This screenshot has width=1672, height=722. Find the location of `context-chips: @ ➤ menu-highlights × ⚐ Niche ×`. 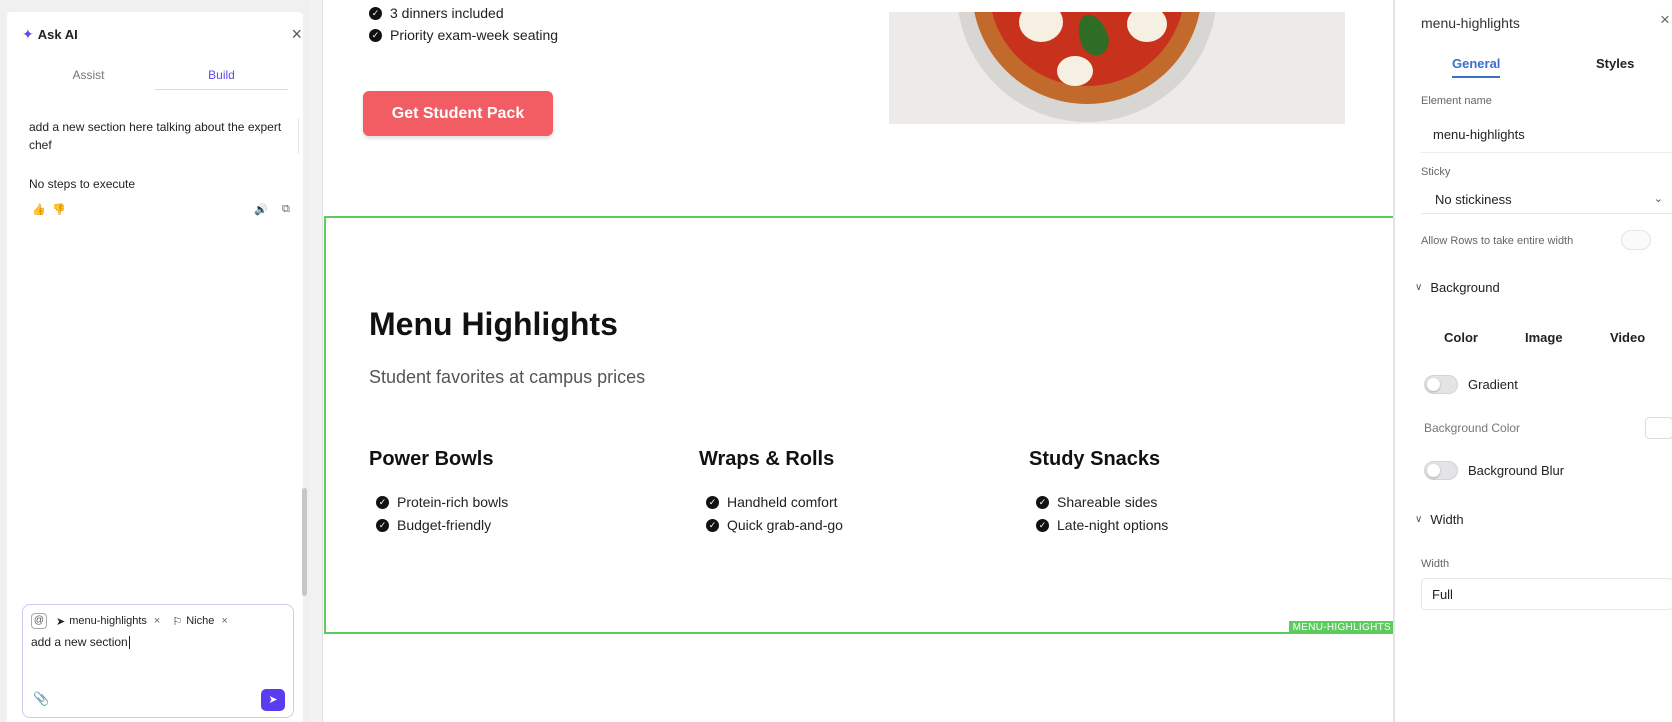

context-chips: @ ➤ menu-highlights × ⚐ Niche × is located at coordinates (131, 621).